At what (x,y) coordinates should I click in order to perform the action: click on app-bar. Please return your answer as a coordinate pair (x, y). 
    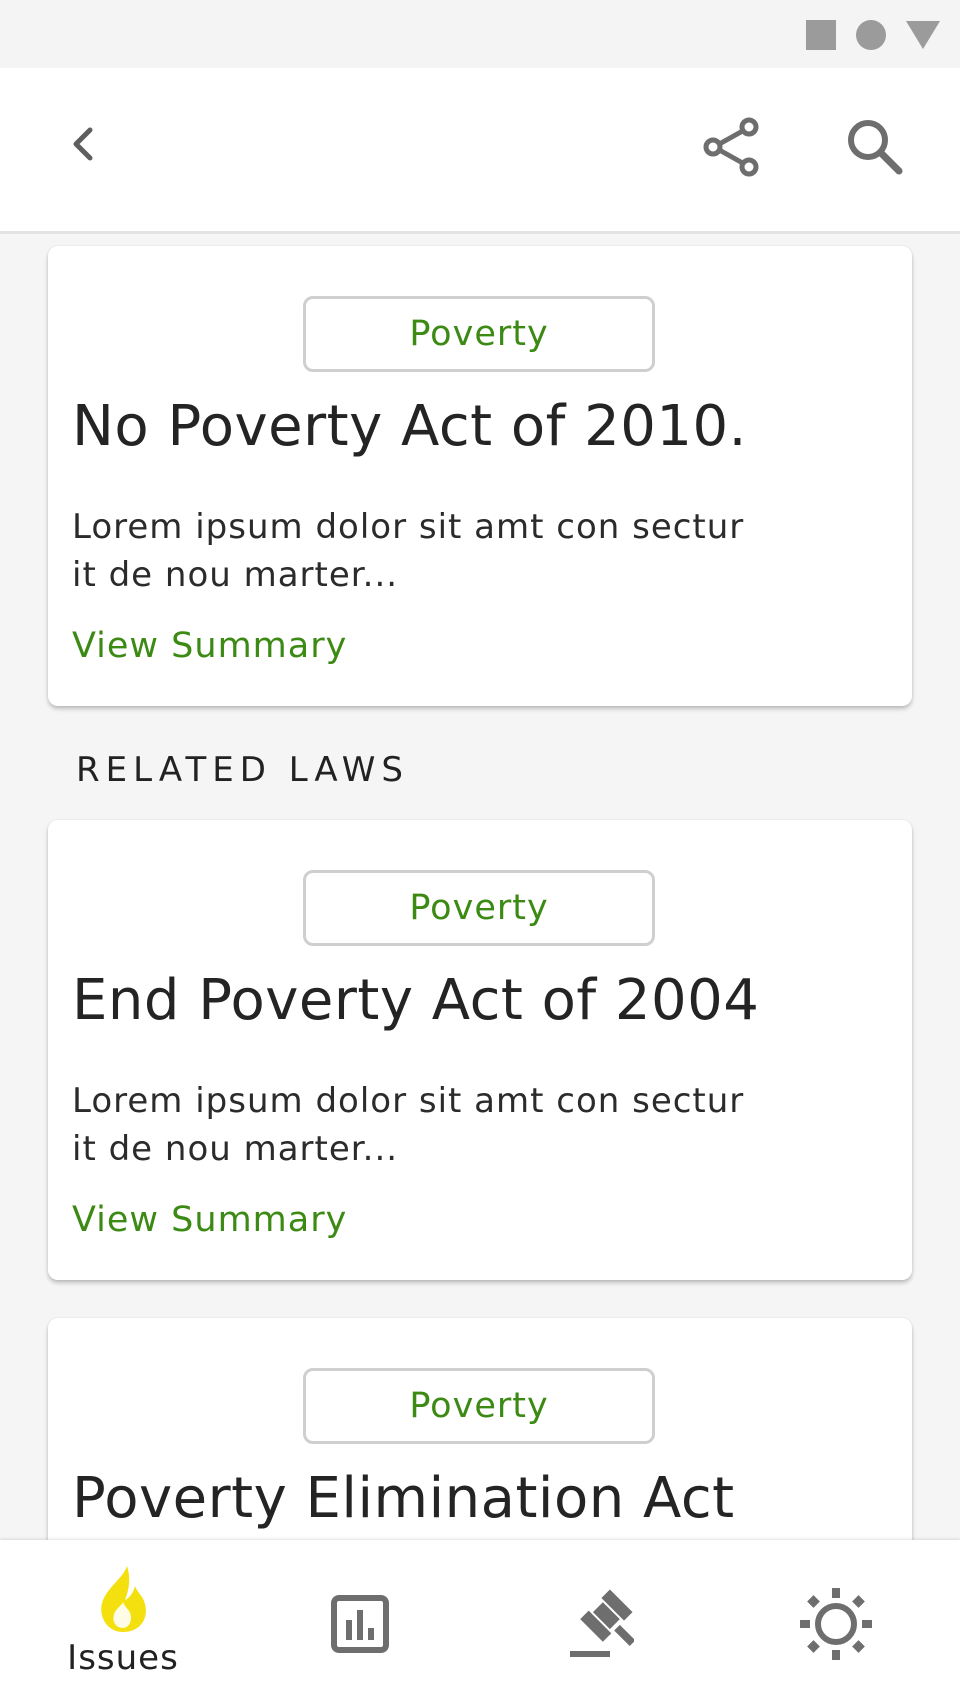
    Looking at the image, I should click on (480, 151).